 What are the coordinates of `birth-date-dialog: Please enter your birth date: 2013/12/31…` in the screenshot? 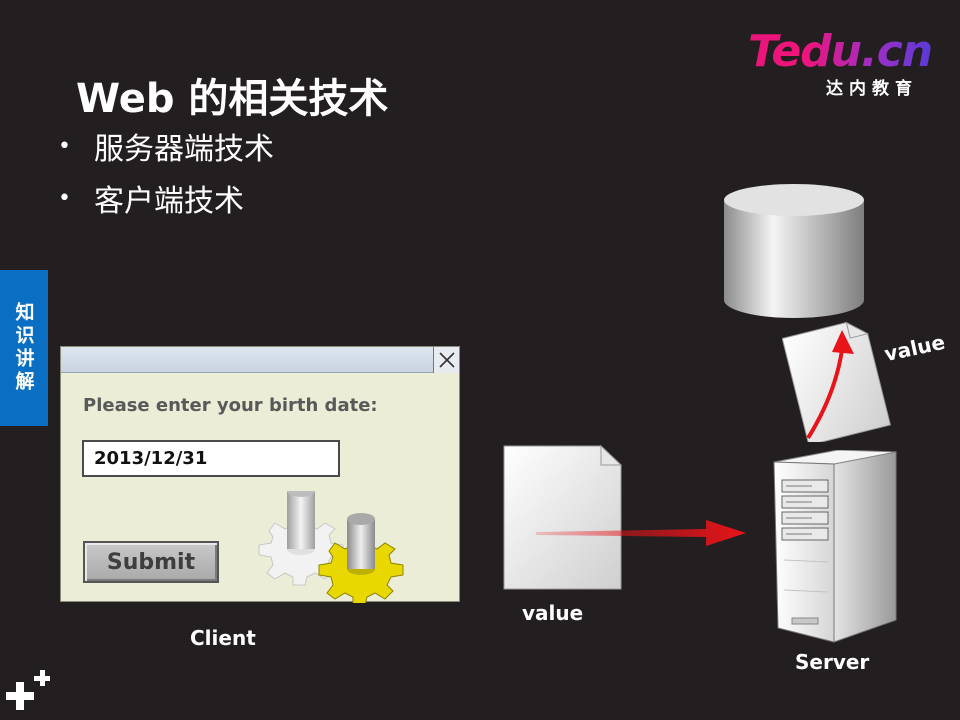 It's located at (260, 474).